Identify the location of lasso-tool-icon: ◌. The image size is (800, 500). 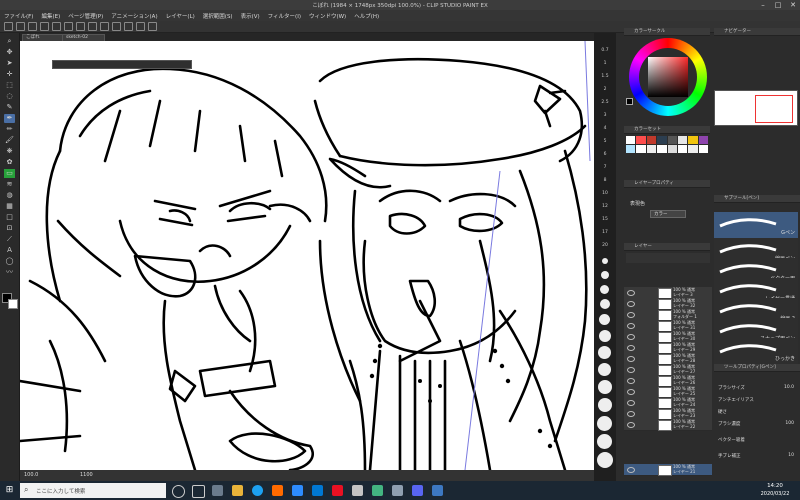
(9, 96).